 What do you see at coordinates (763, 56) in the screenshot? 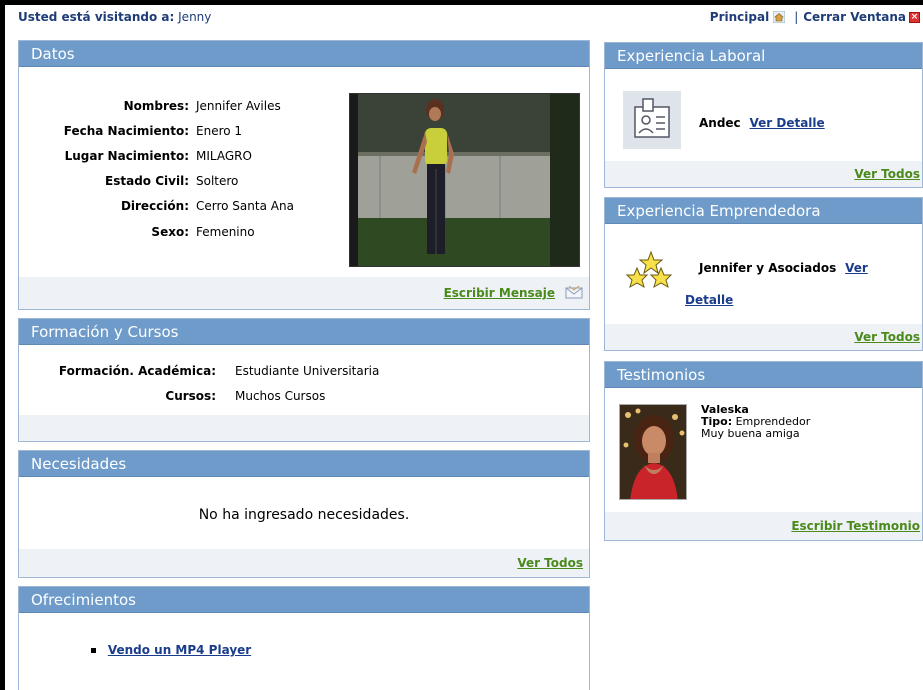
I see `experiencia-laboral-header: Experiencia Laboral` at bounding box center [763, 56].